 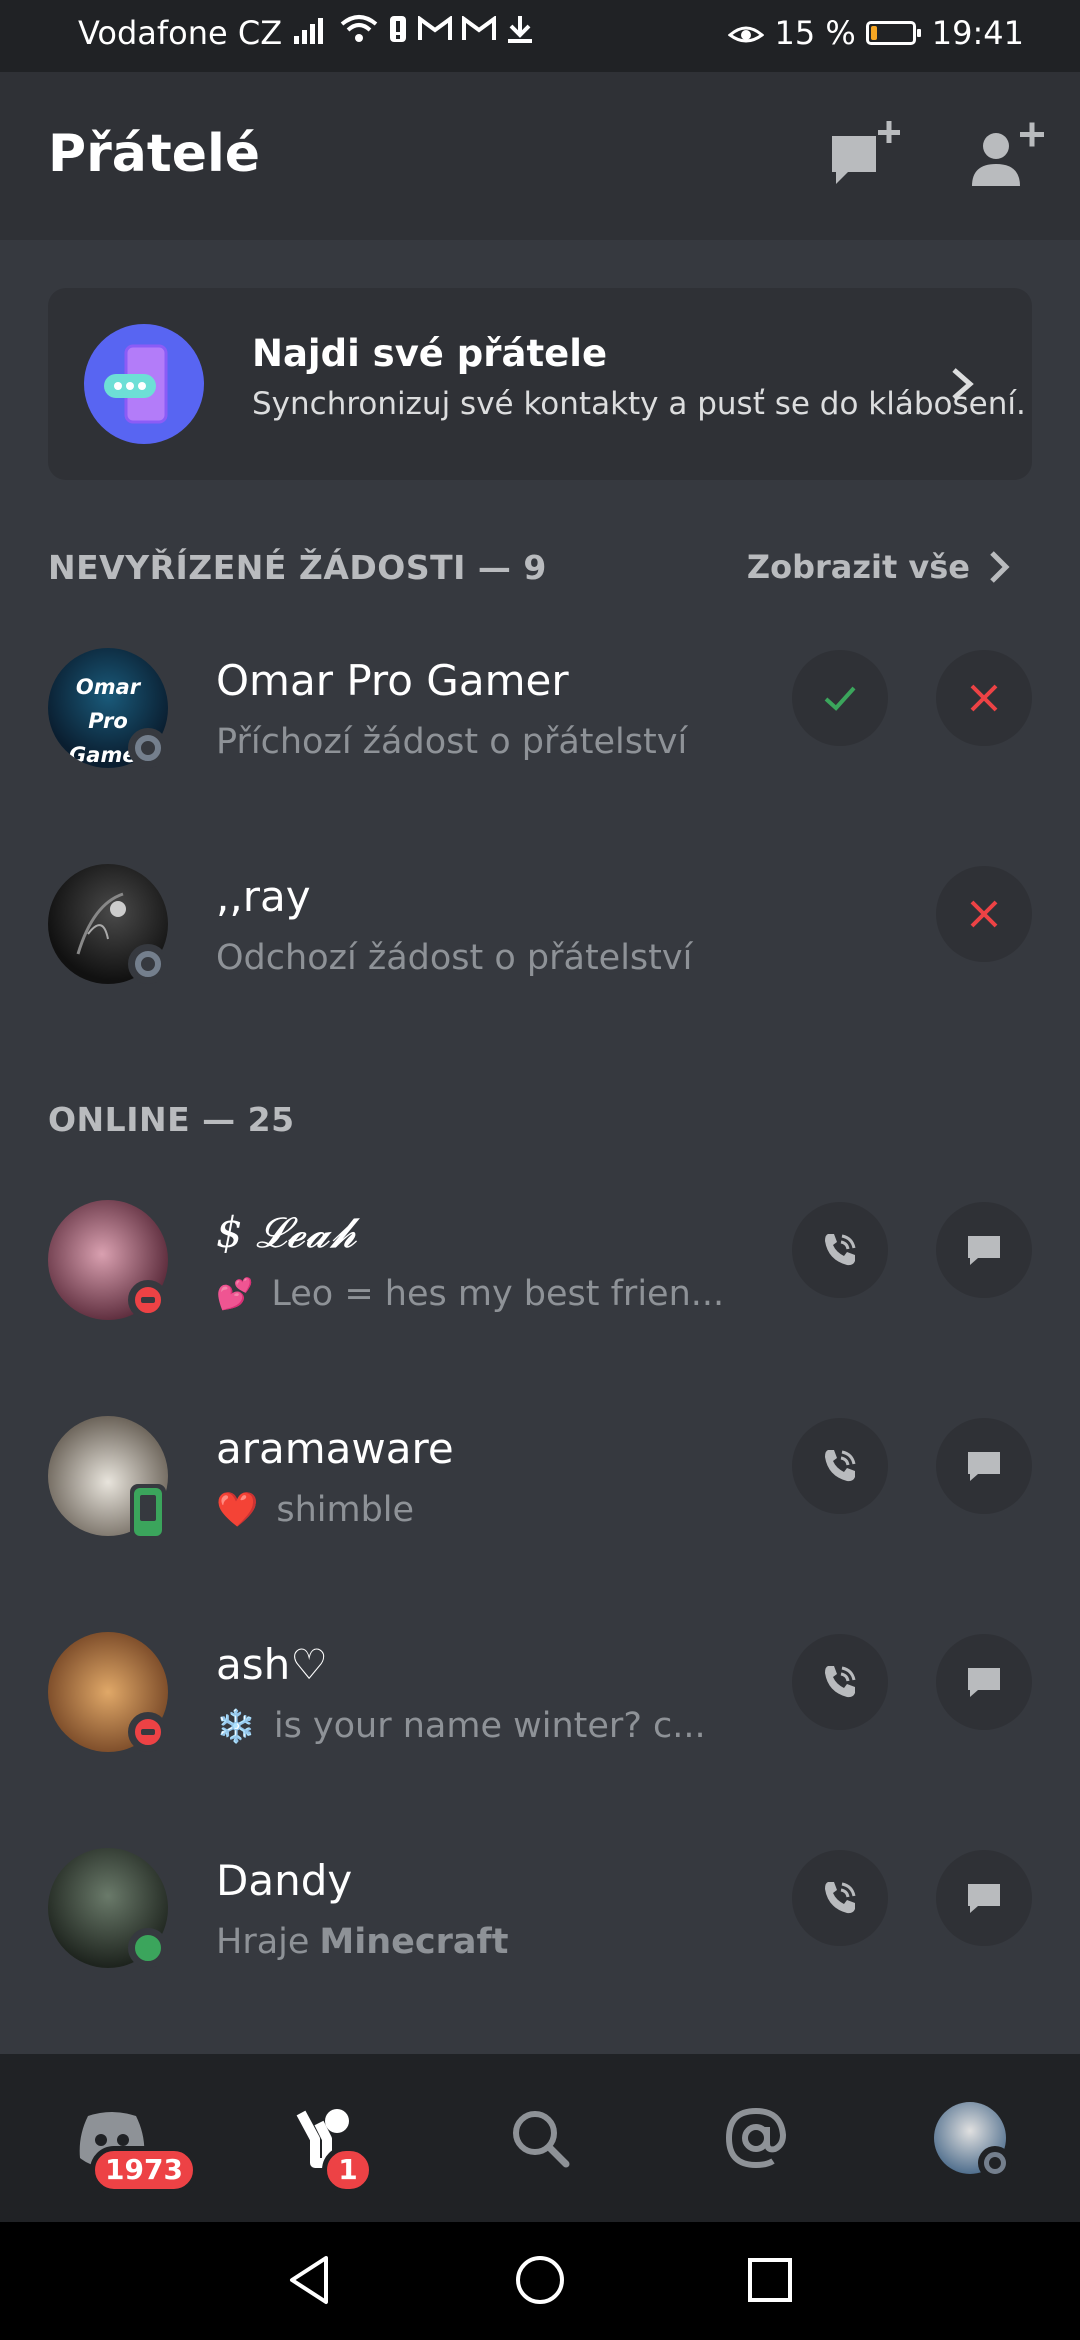 I want to click on system-nav-bar, so click(x=540, y=2281).